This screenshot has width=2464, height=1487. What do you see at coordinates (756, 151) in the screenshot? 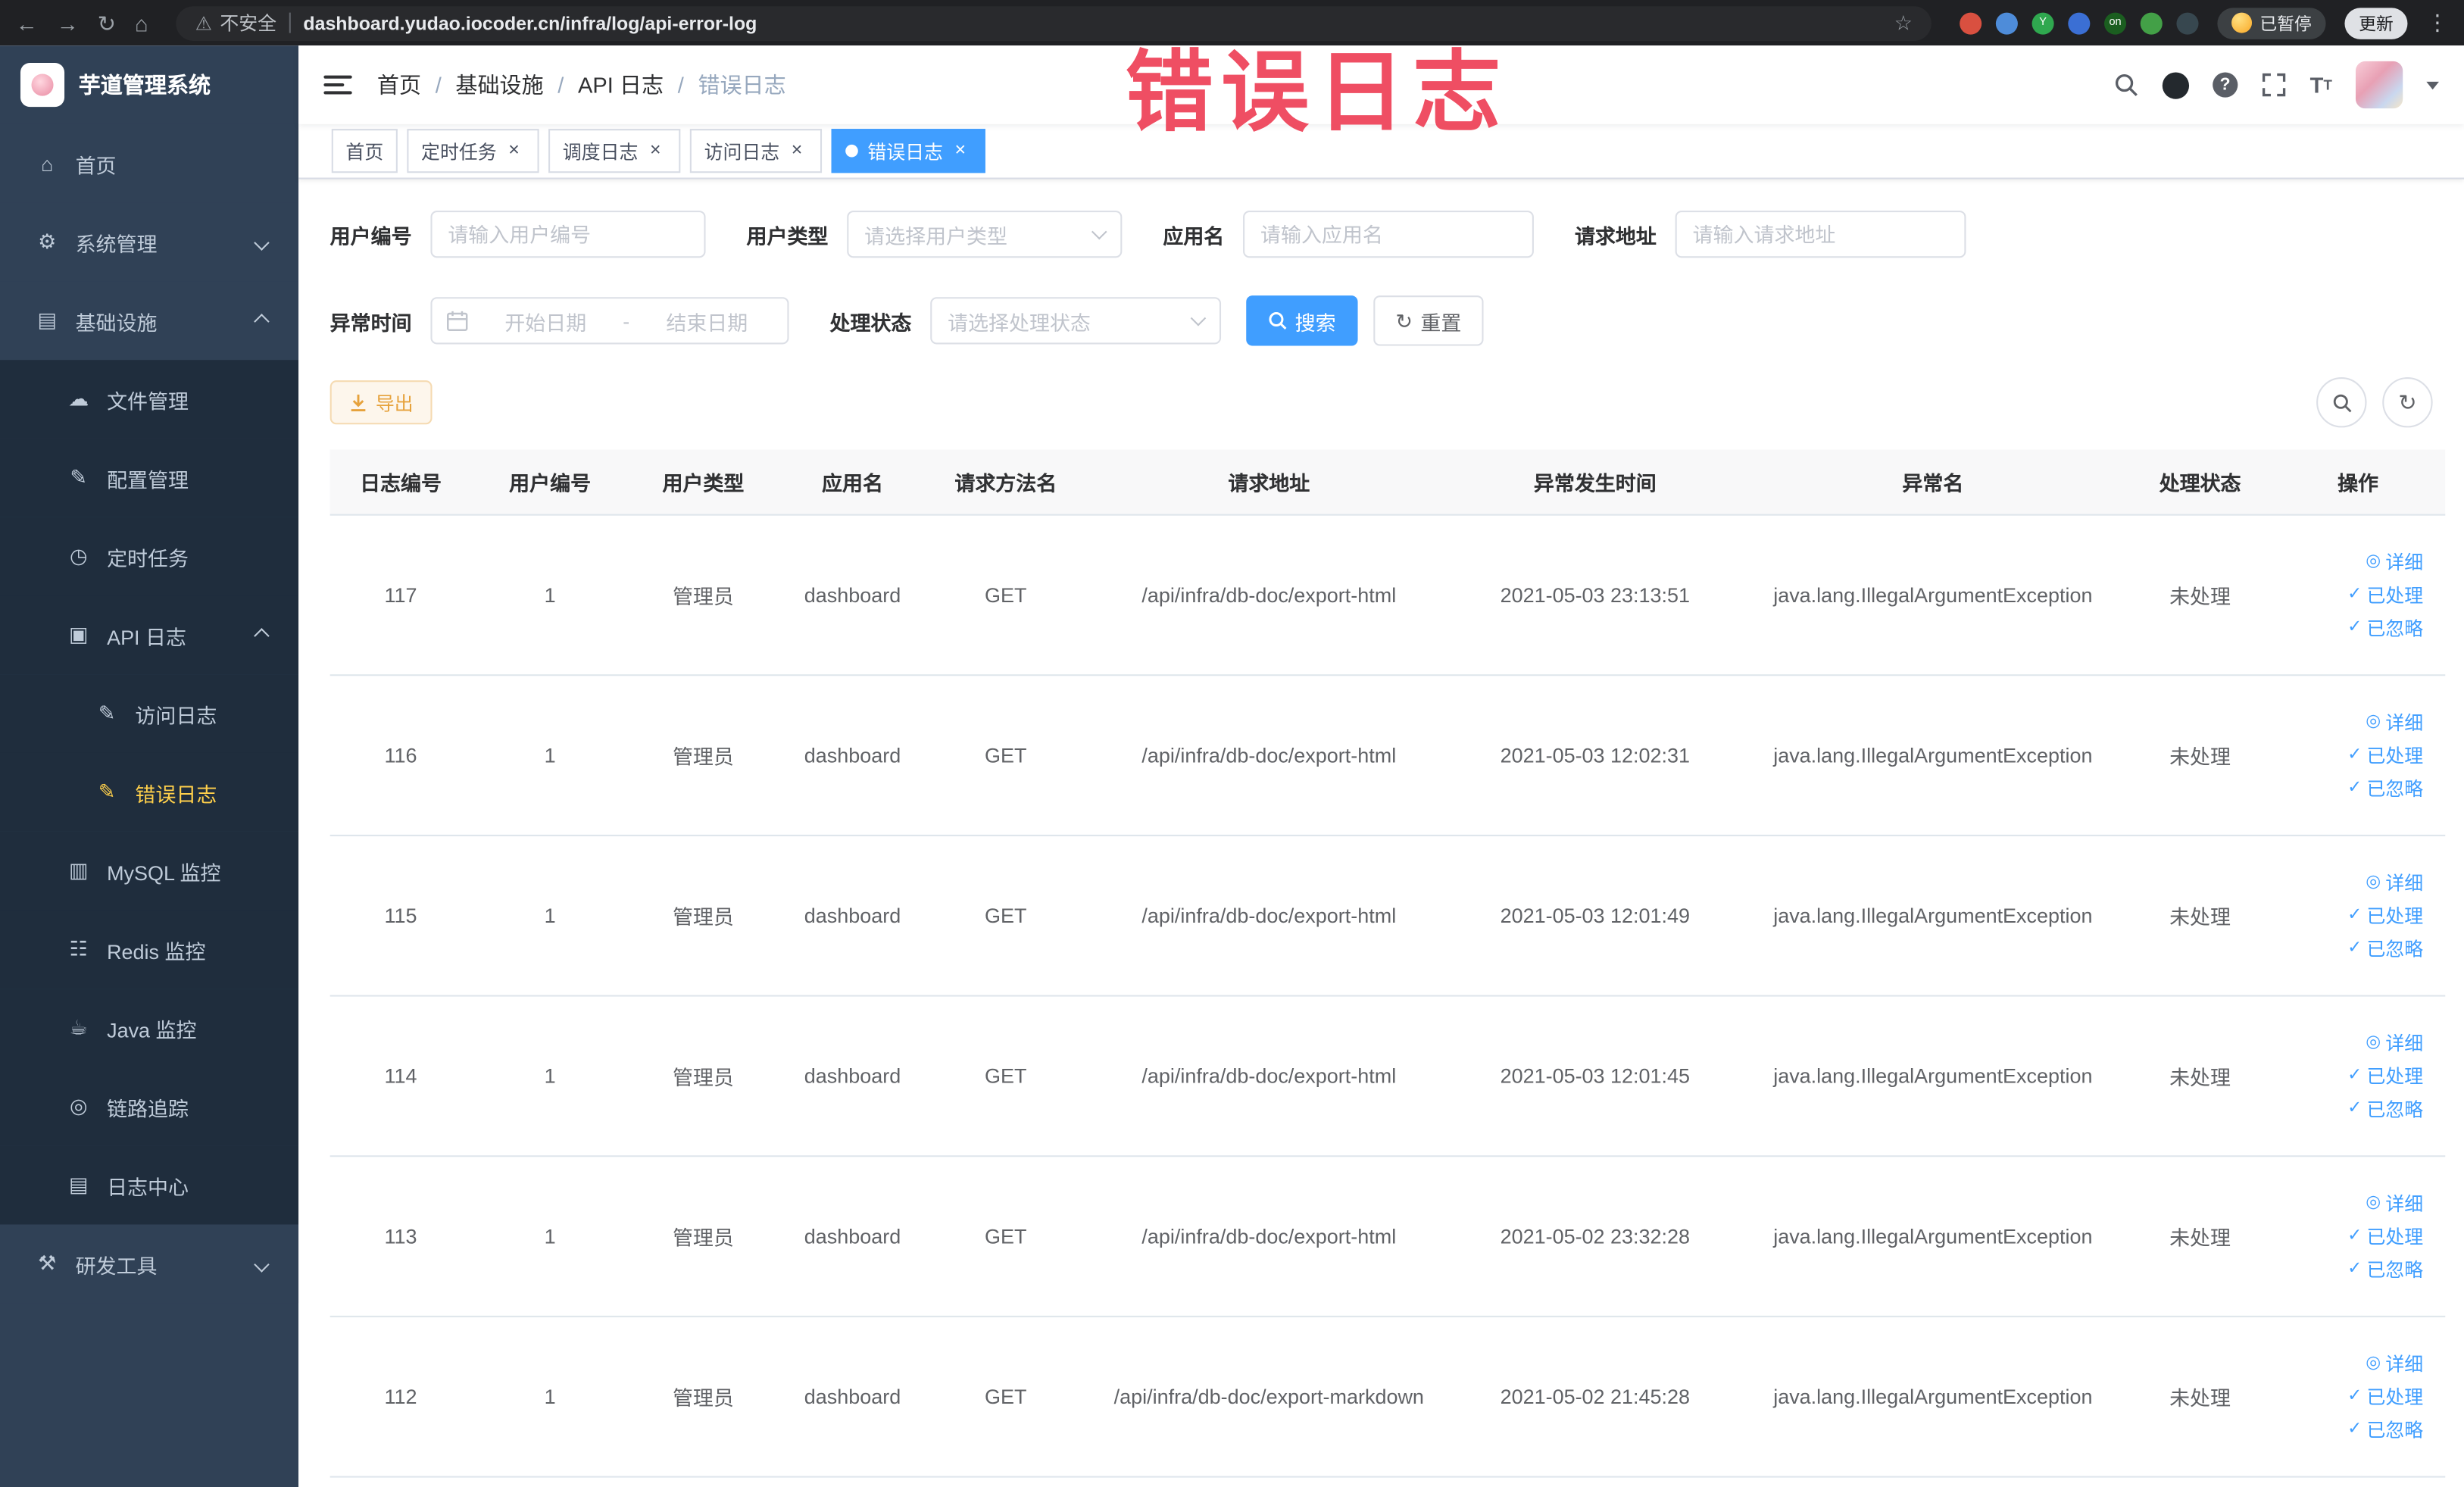
I see `tab-访问日志: 访问日志 ×` at bounding box center [756, 151].